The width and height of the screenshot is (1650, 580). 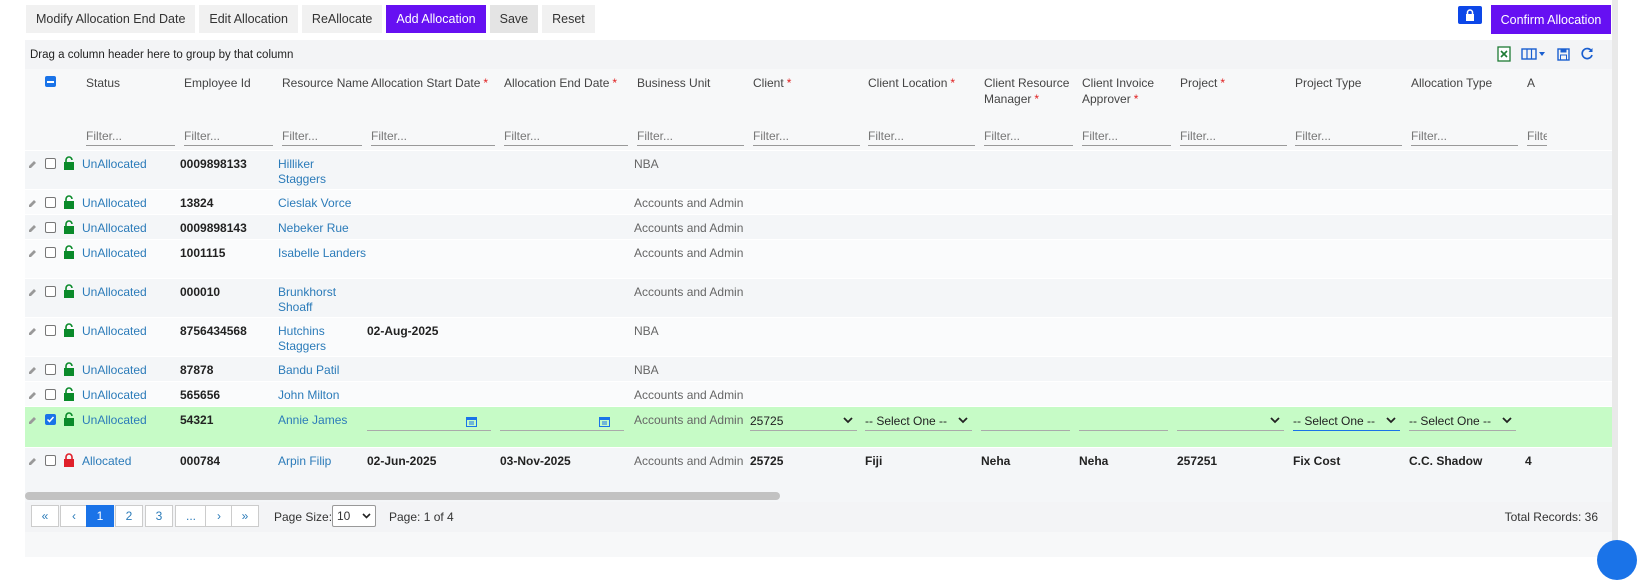 What do you see at coordinates (673, 83) in the screenshot?
I see `header-business-unit: Business Unit` at bounding box center [673, 83].